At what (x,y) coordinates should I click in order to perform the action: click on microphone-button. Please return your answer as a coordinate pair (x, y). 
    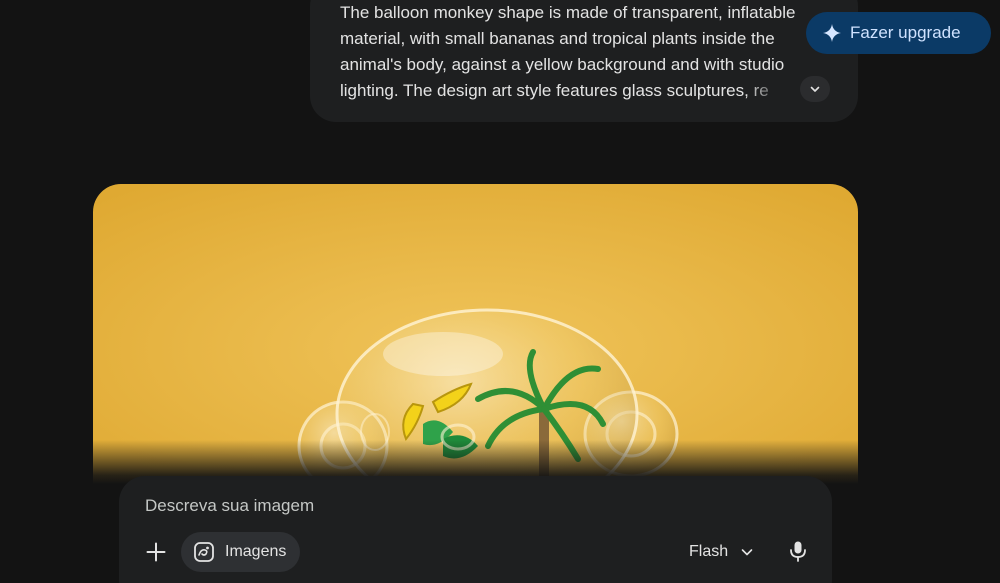
    Looking at the image, I should click on (798, 551).